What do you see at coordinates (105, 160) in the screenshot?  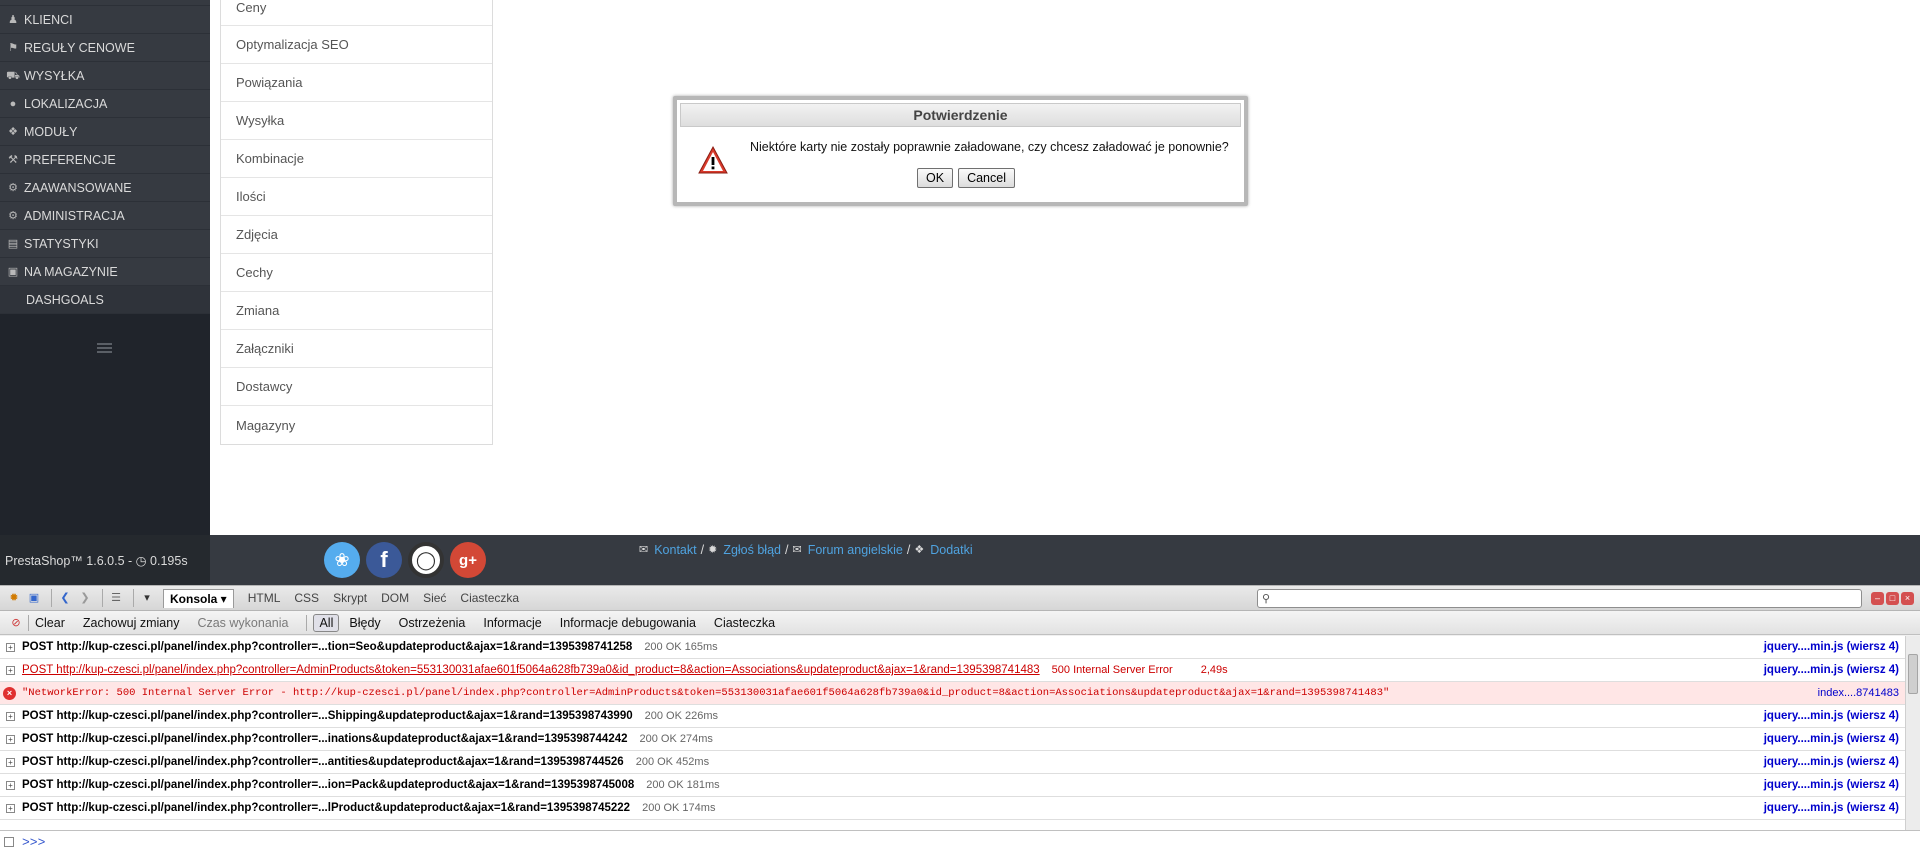 I see `sidebar-item-preferences: ⚒ PREFERENCJE` at bounding box center [105, 160].